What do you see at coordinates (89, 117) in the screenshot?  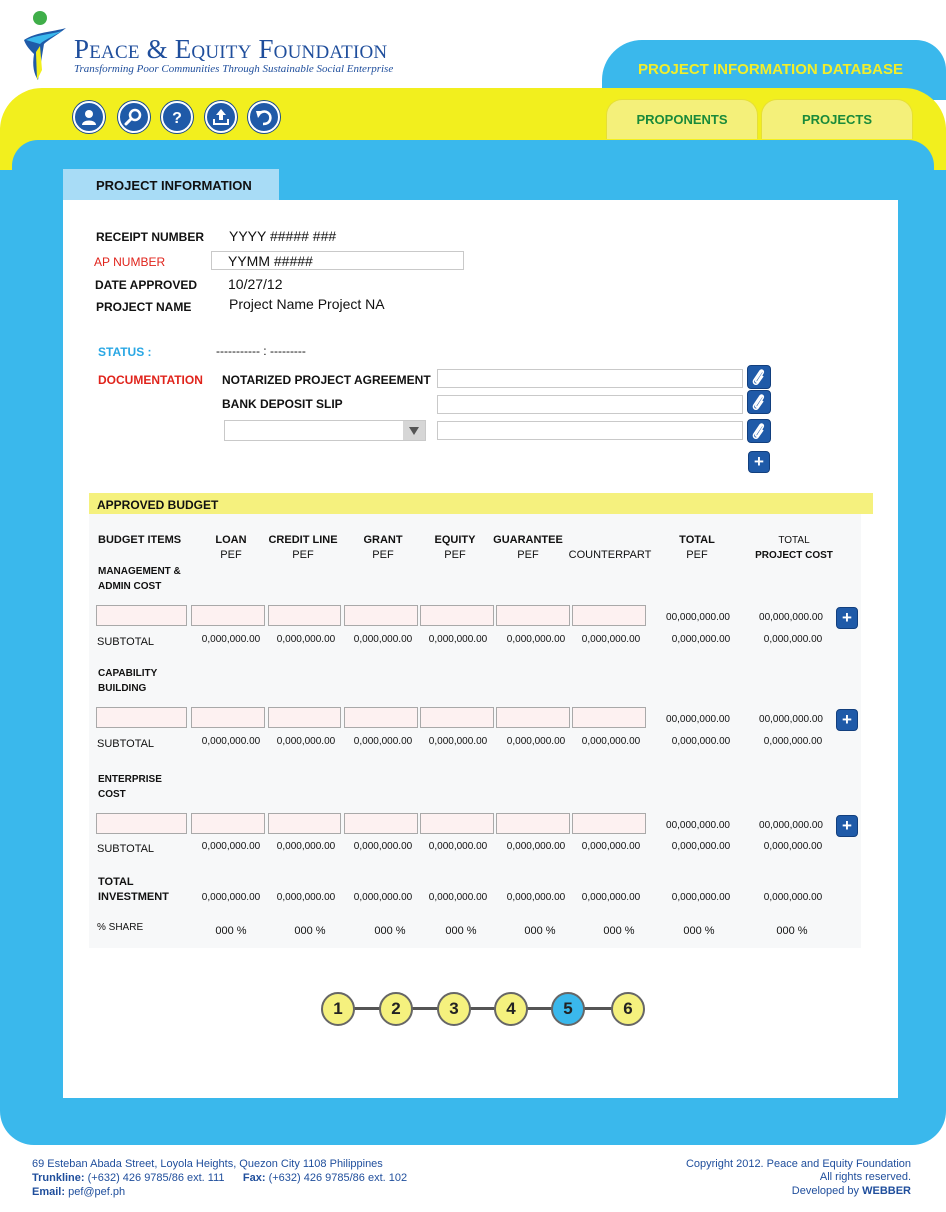 I see `user-icon` at bounding box center [89, 117].